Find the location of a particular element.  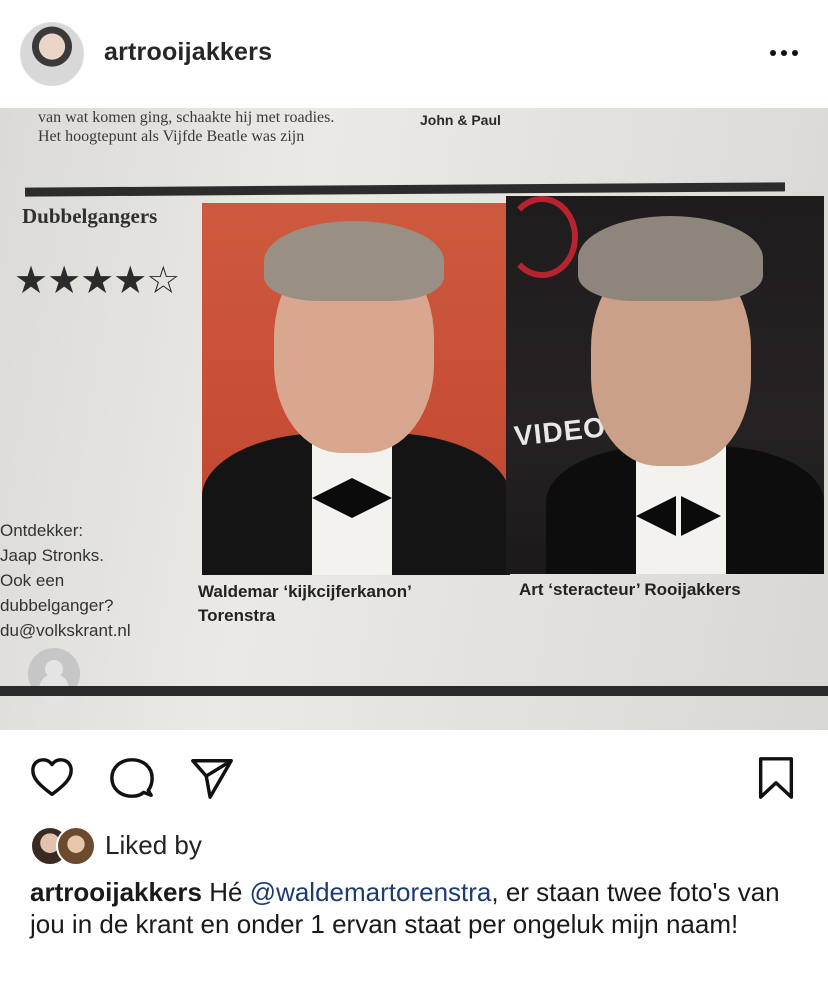

photo-caption-right: Art ‘steracteur’ Rooijakkers is located at coordinates (630, 589).